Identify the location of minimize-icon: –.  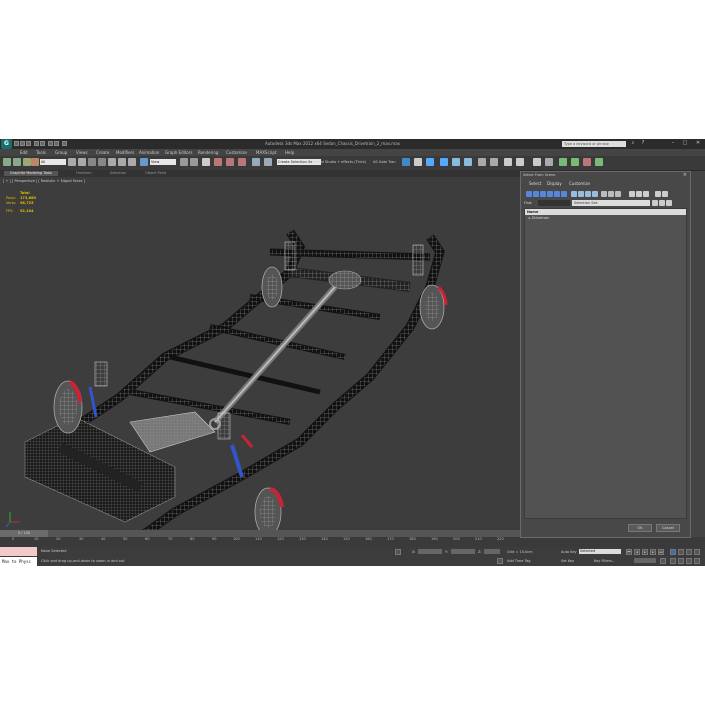
(673, 143).